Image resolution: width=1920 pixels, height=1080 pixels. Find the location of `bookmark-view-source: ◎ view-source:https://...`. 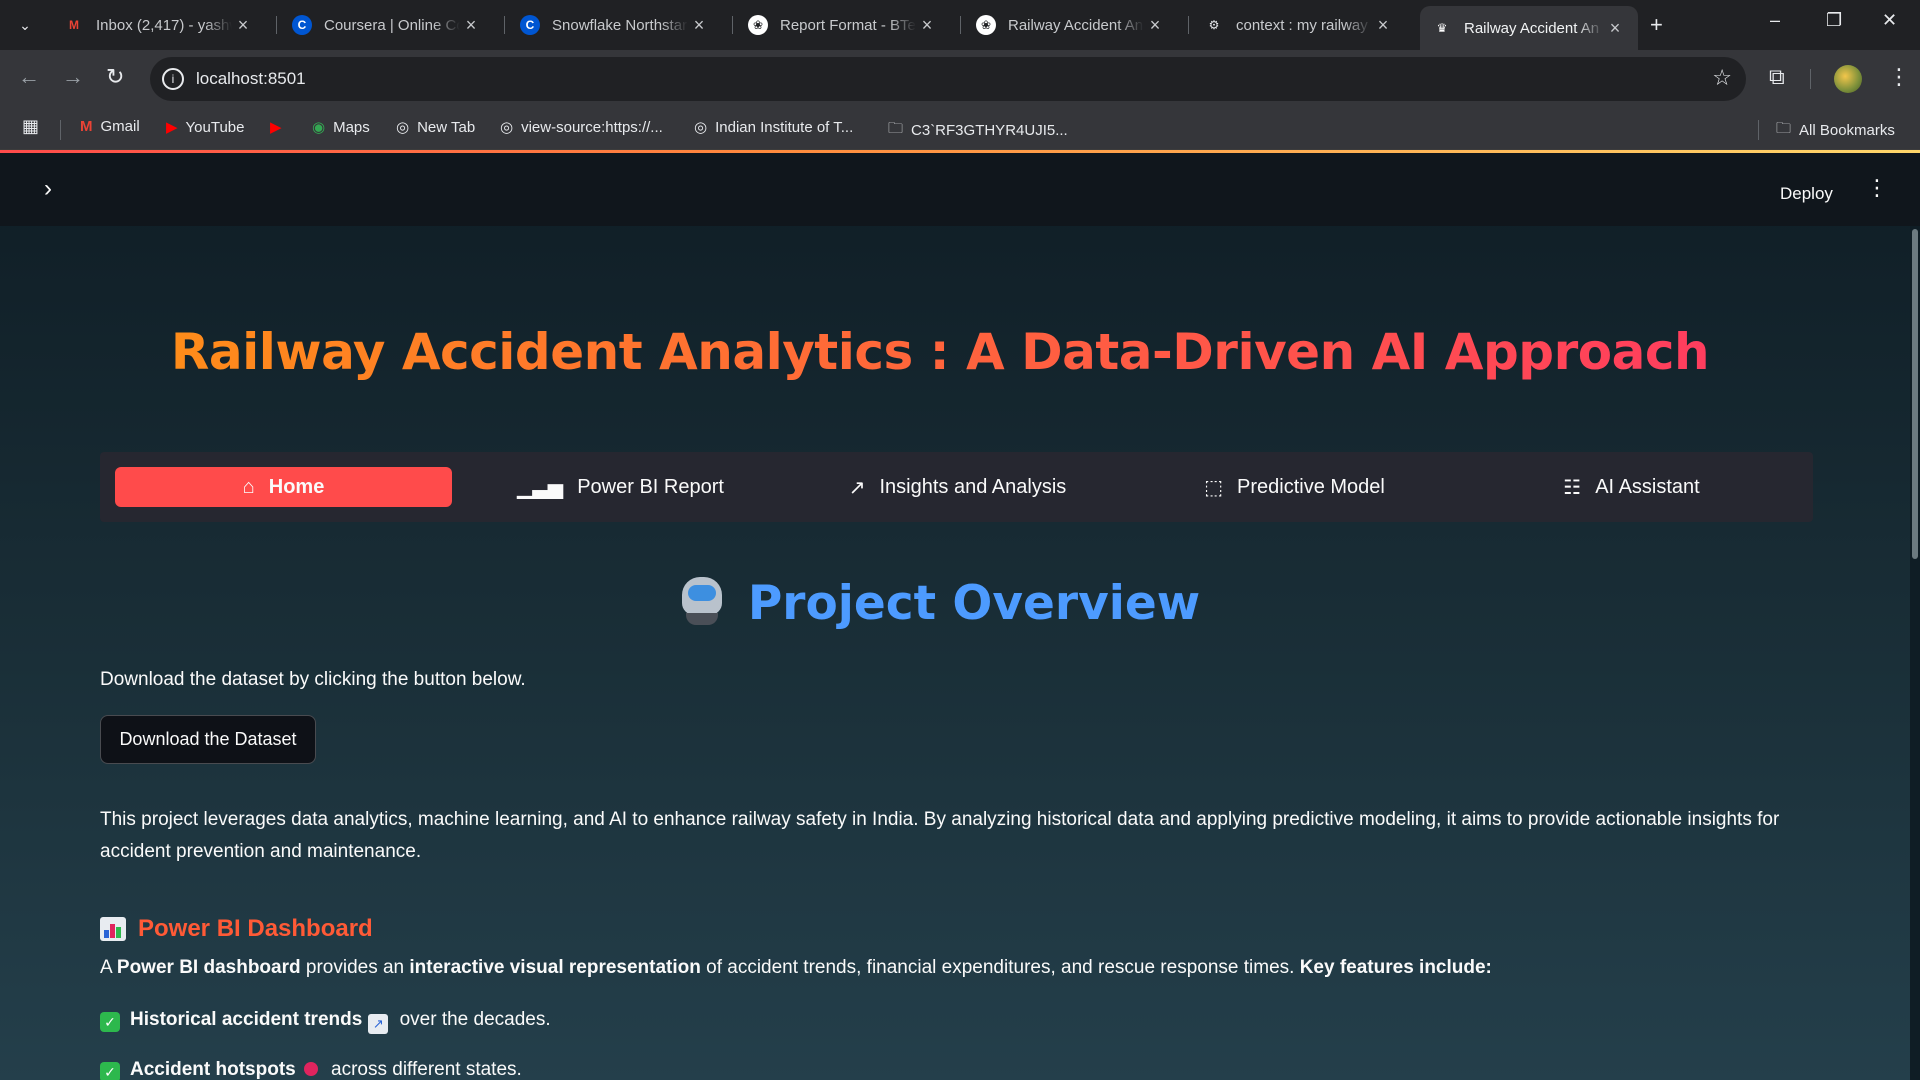

bookmark-view-source: ◎ view-source:https://... is located at coordinates (581, 127).